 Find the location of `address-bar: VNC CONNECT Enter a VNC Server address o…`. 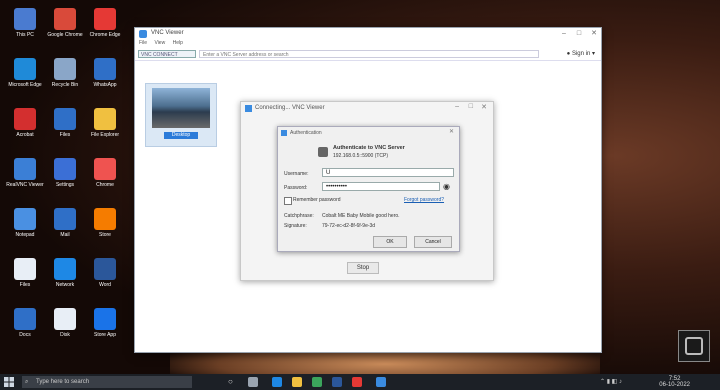

address-bar: VNC CONNECT Enter a VNC Server address o… is located at coordinates (368, 54).